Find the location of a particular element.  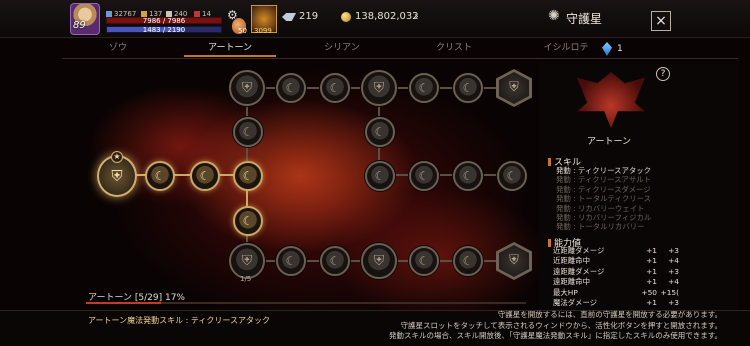

tab-zou: ゾウ is located at coordinates (118, 48).